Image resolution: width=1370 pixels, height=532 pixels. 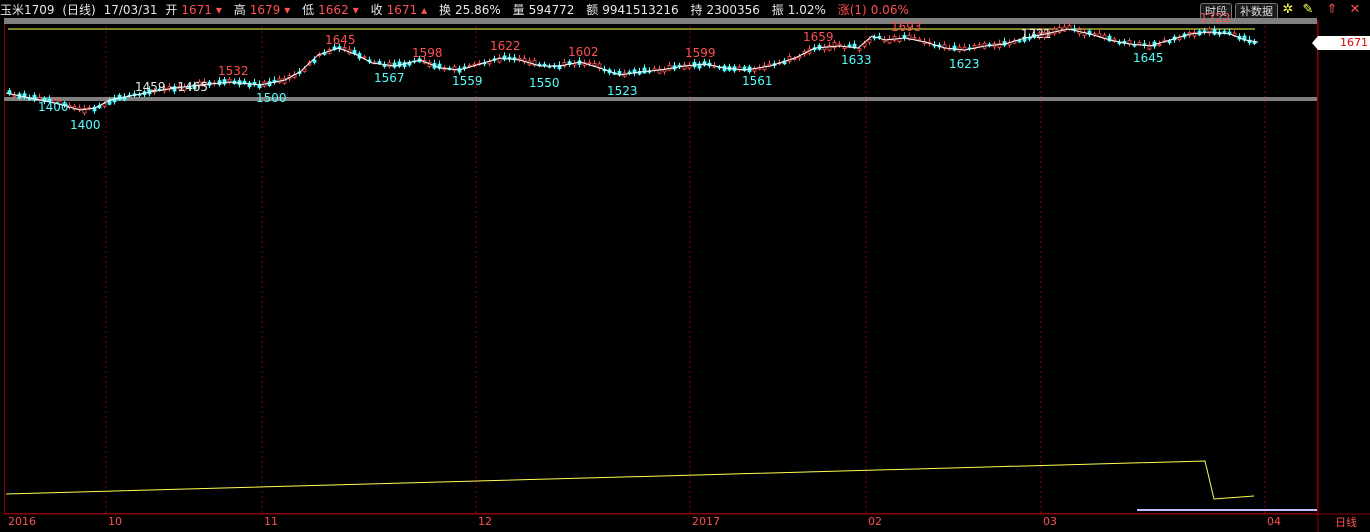 What do you see at coordinates (1050, 521) in the screenshot?
I see `x-axis-label: 03` at bounding box center [1050, 521].